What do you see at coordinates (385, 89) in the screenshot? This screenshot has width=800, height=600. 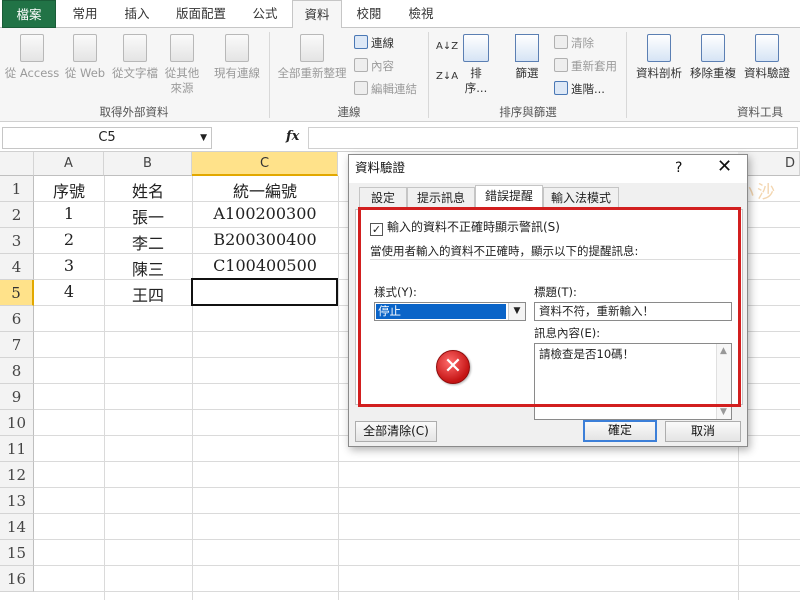 I see `edit-links-button: 編輯連結` at bounding box center [385, 89].